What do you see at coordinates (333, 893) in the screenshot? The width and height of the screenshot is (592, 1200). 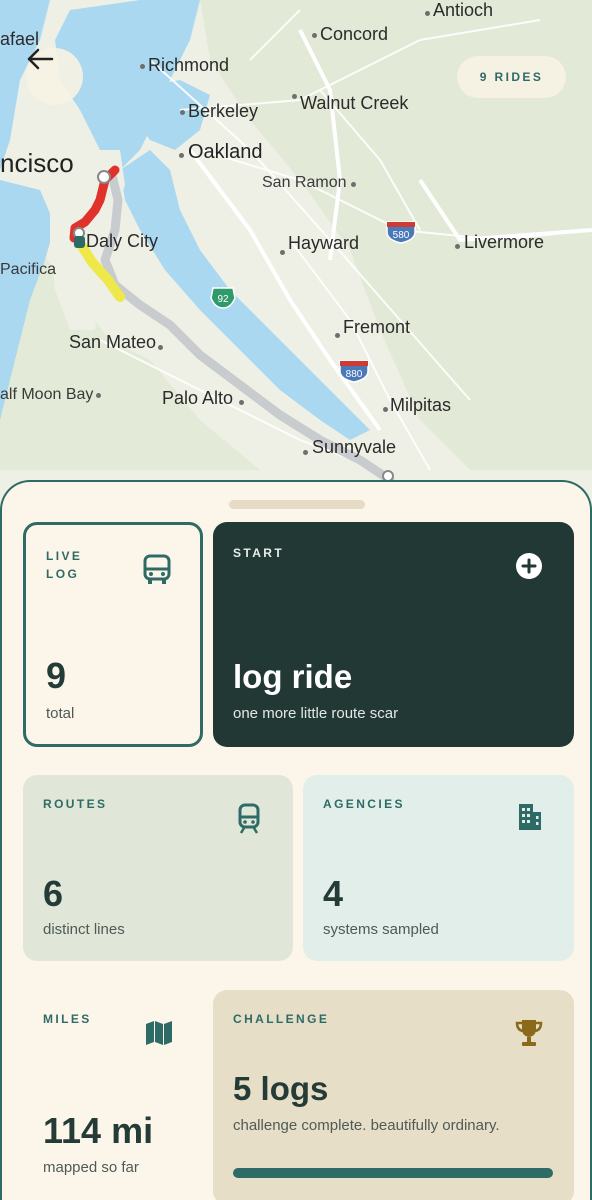 I see `agencies-count: 4` at bounding box center [333, 893].